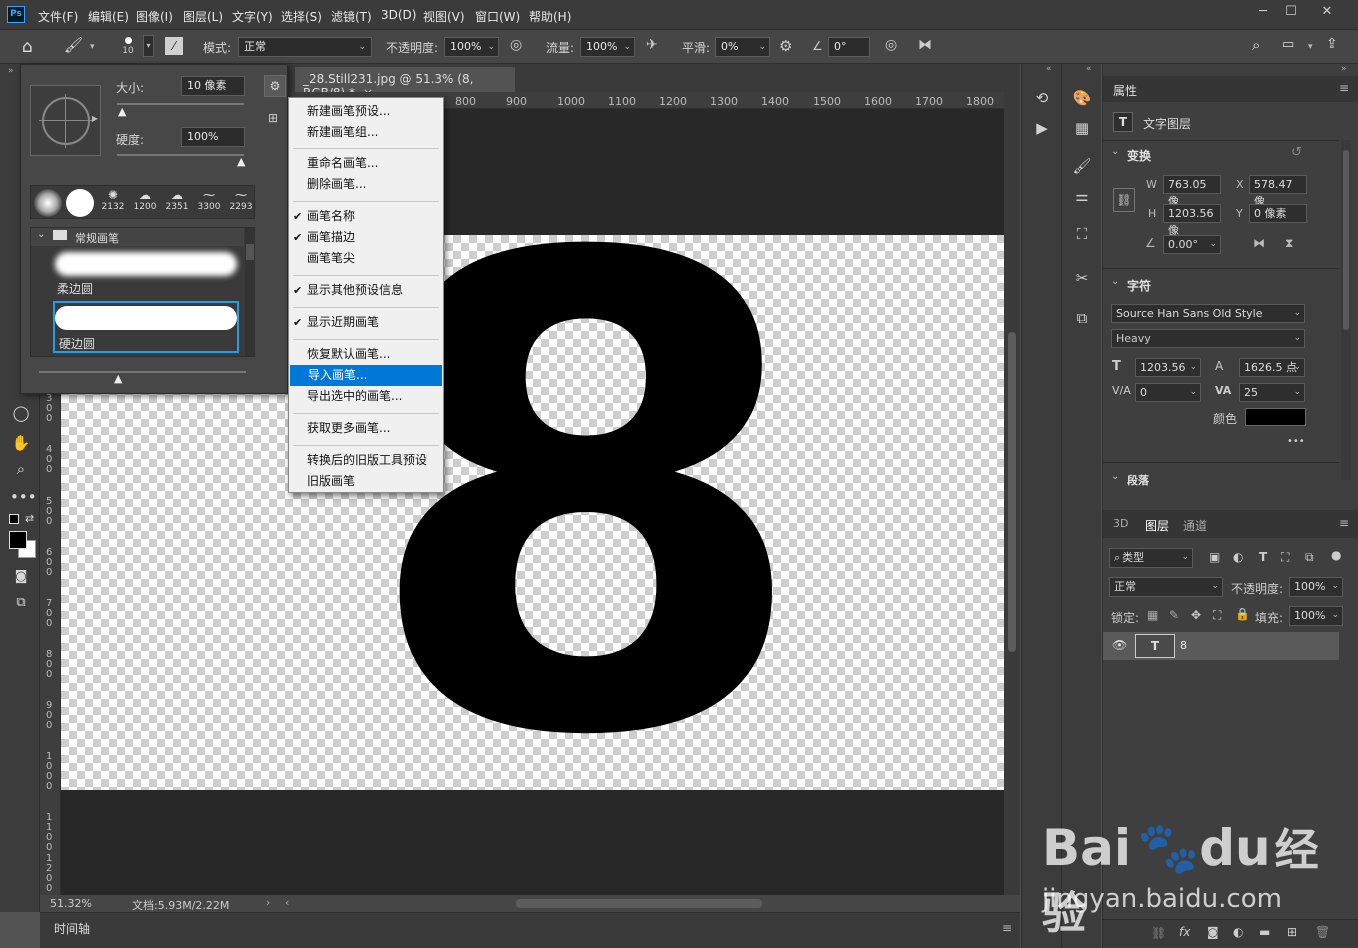 The width and height of the screenshot is (1358, 948). Describe the element at coordinates (1327, 12) in the screenshot. I see `close-button: ✕` at that location.